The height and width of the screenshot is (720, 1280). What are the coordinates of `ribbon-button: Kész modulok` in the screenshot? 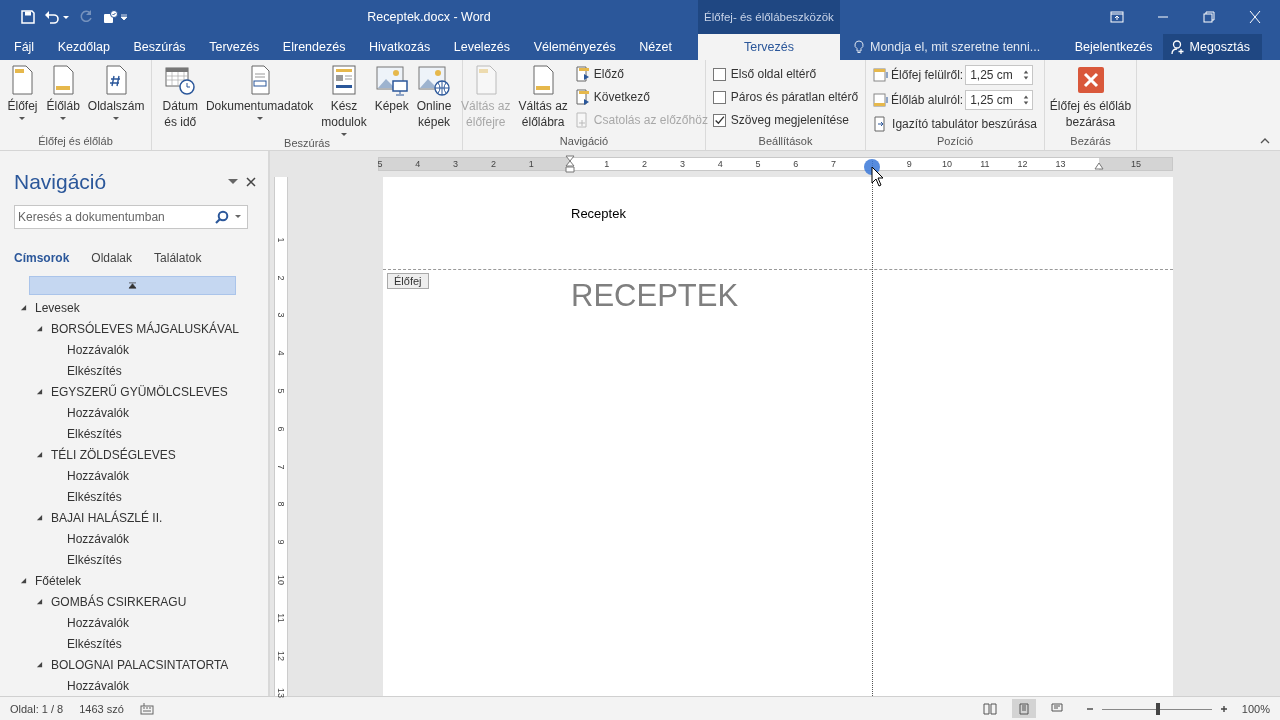 It's located at (344, 100).